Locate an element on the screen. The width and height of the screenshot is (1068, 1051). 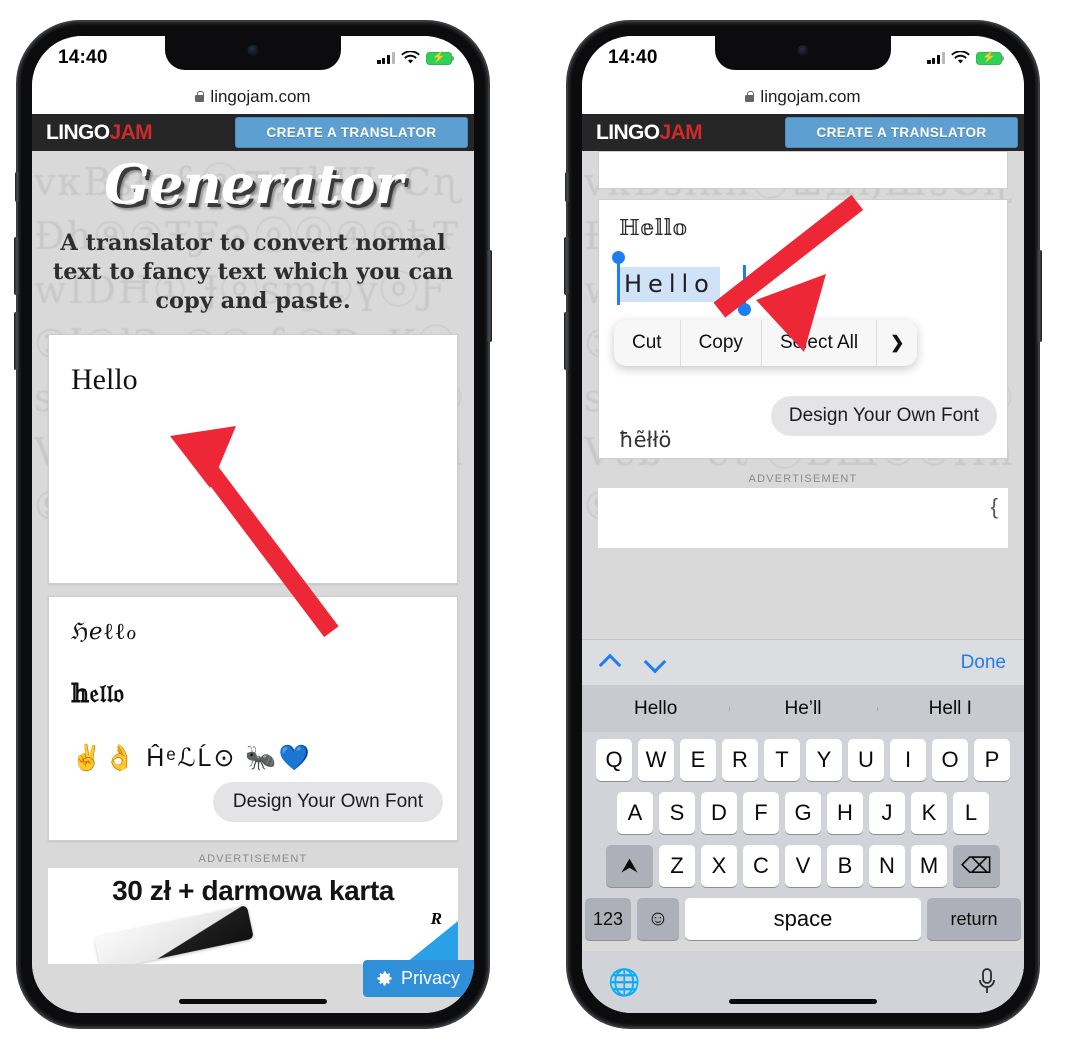
key-u: U is located at coordinates (866, 760).